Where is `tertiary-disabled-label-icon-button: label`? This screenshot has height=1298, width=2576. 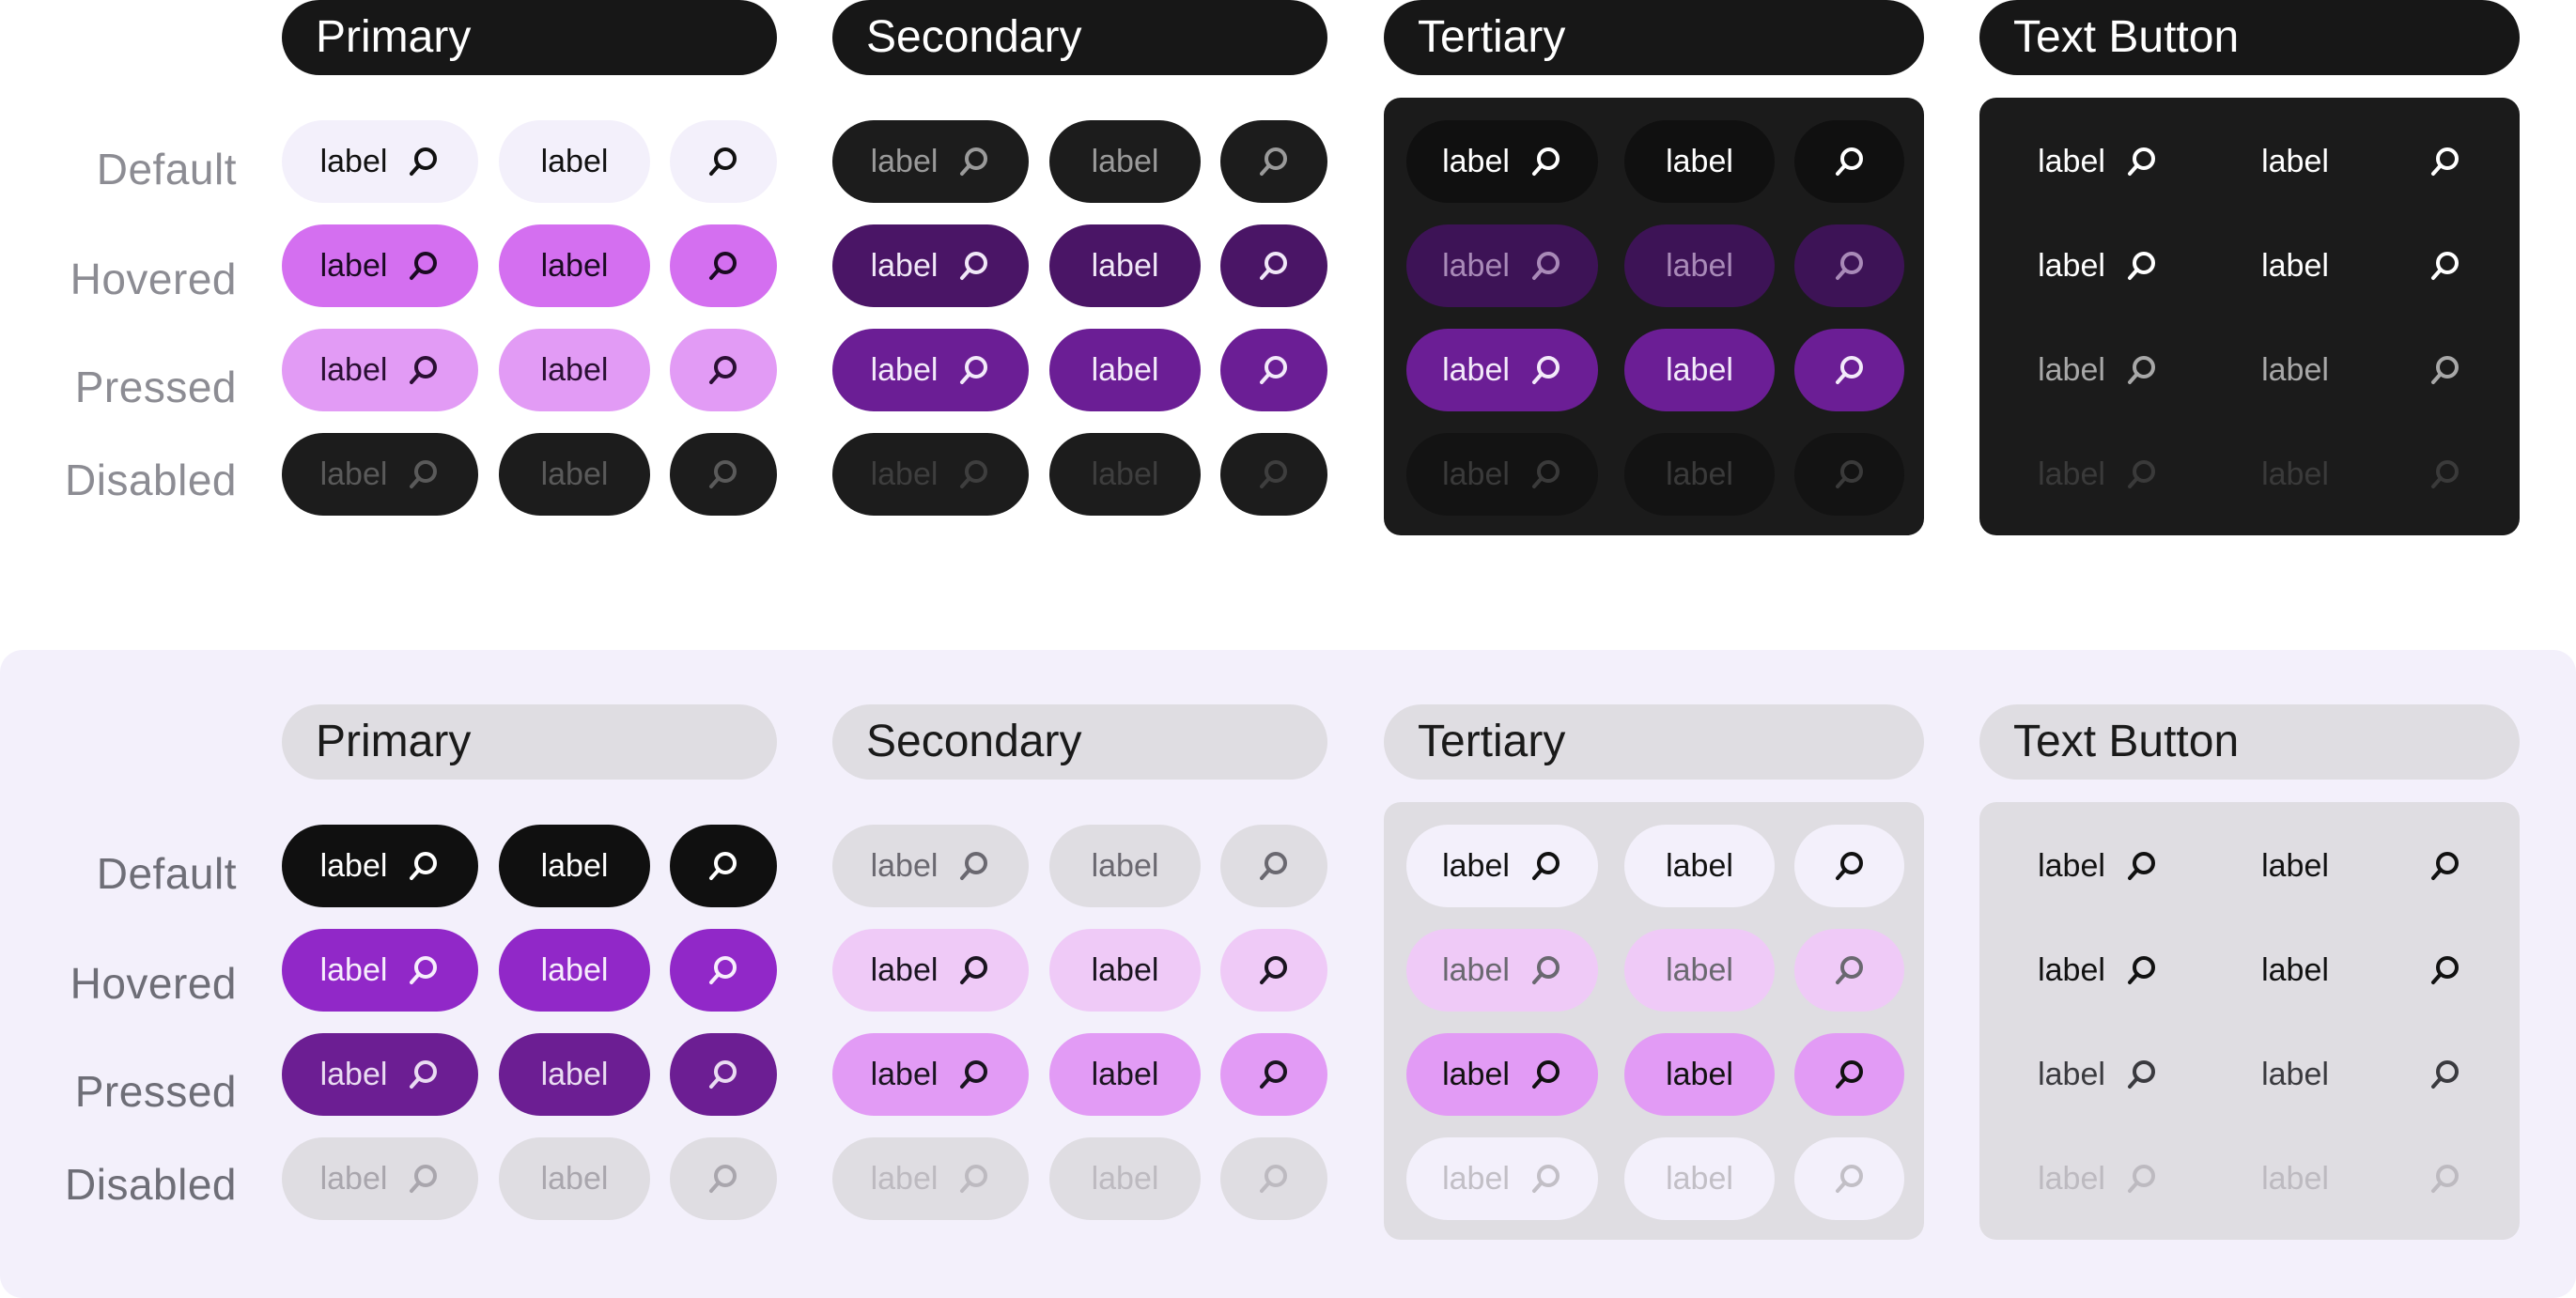
tertiary-disabled-label-icon-button: label is located at coordinates (1502, 1178).